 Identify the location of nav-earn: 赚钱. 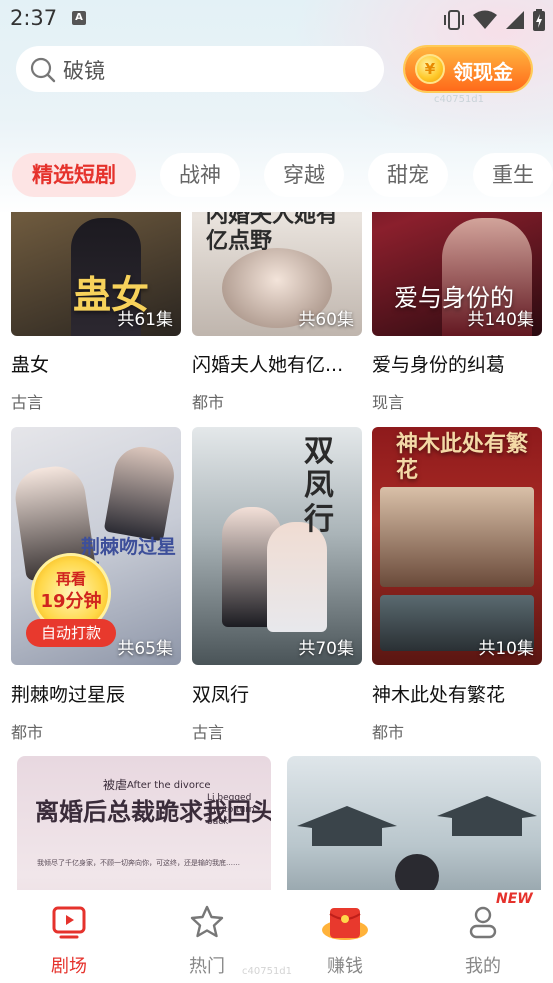
(345, 936).